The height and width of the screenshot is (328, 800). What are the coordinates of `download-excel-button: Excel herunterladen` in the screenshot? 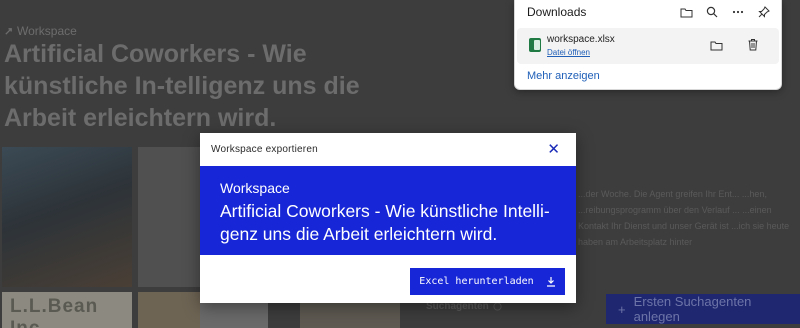 It's located at (487, 281).